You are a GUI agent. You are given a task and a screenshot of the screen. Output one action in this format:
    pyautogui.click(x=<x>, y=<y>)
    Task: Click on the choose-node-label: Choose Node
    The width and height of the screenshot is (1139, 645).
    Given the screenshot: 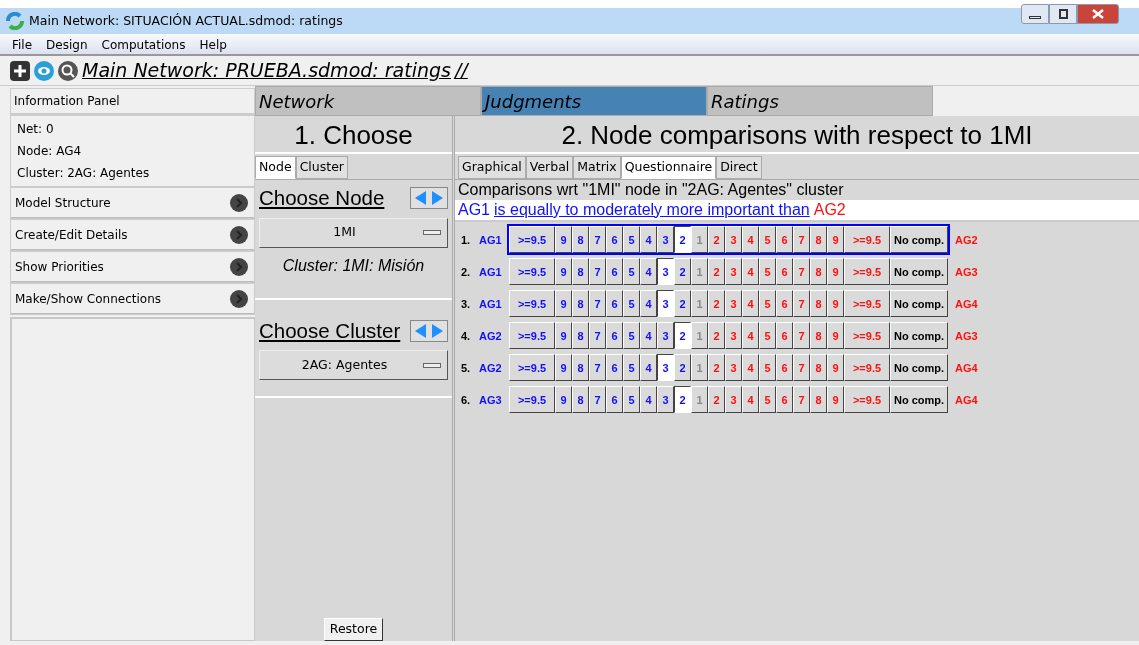 What is the action you would take?
    pyautogui.click(x=322, y=197)
    